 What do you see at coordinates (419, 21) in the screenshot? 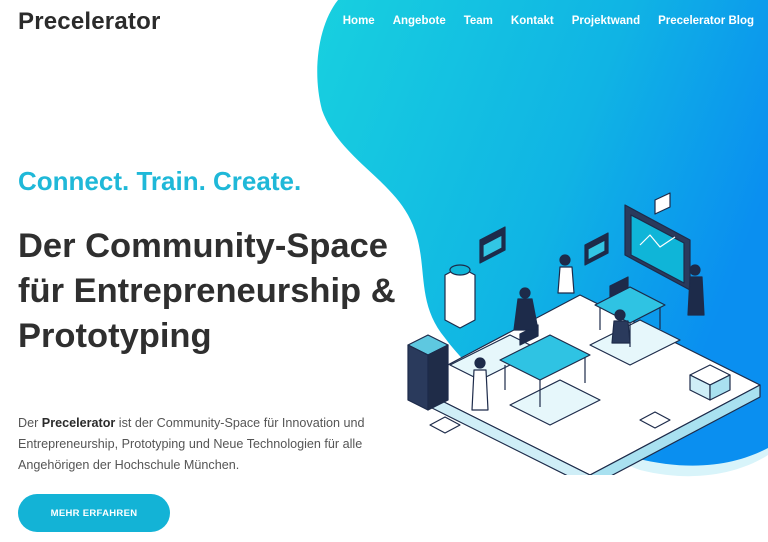
I see `nav-angebote: Angebote` at bounding box center [419, 21].